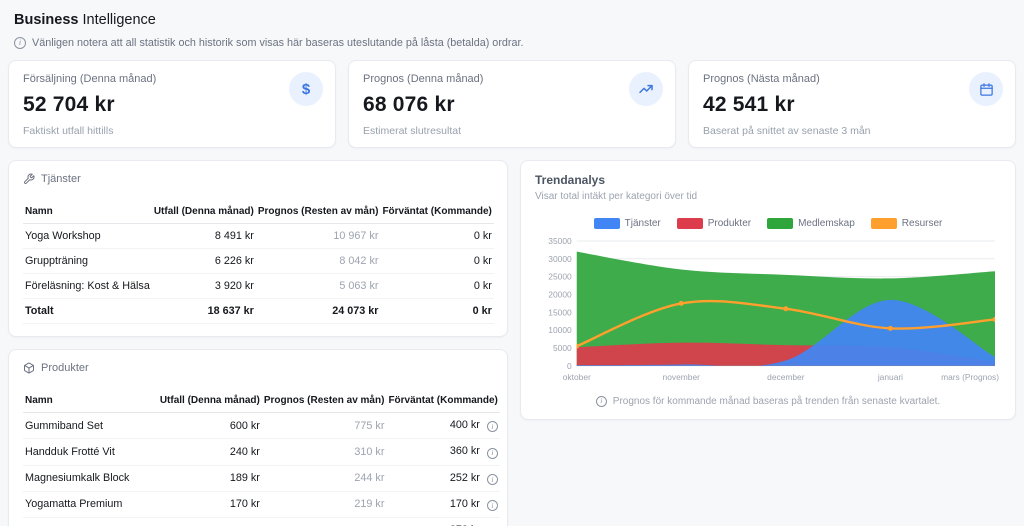  What do you see at coordinates (443, 452) in the screenshot?
I see `cell-forvantat: 360 kr i` at bounding box center [443, 452].